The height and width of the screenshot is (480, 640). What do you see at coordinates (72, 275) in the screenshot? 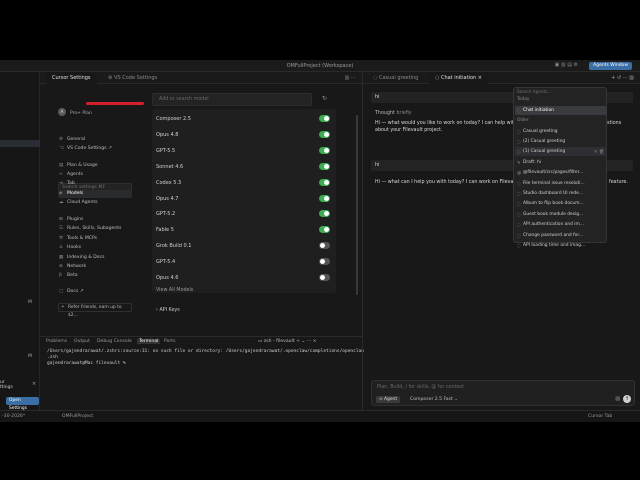
I see `nav-label: Beta` at bounding box center [72, 275].